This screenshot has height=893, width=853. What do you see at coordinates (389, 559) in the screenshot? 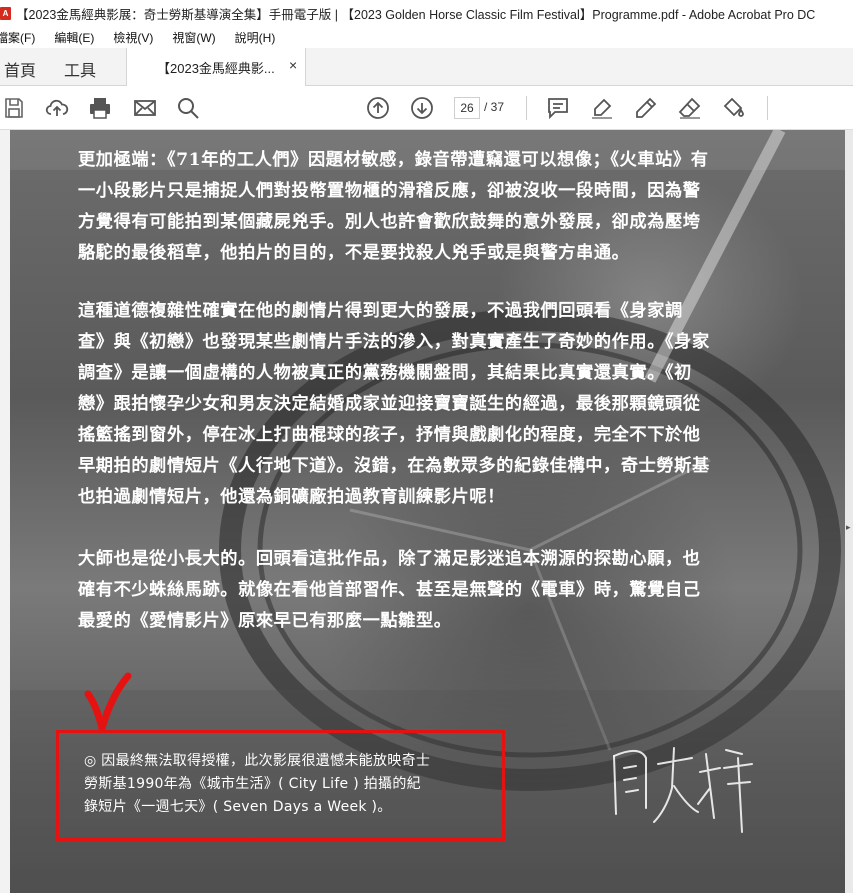
I see `text-line: 大師也是從小長大的。回頭看這批作品，除了滿足影迷追本溯源的探勘心願，也` at bounding box center [389, 559].